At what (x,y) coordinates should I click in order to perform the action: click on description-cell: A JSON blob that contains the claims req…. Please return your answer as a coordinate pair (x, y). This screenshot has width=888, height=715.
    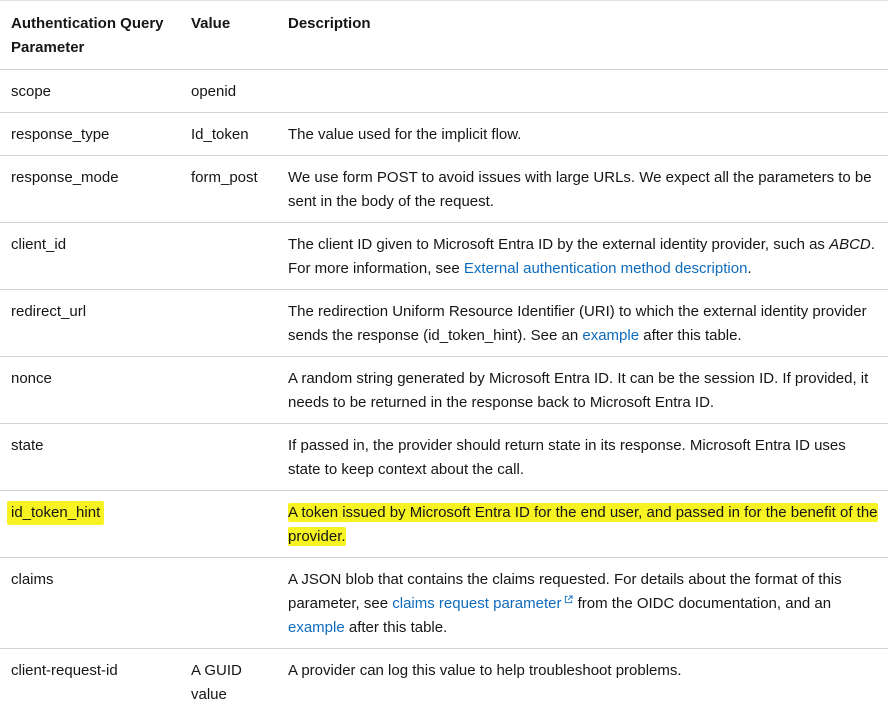
    Looking at the image, I should click on (582, 603).